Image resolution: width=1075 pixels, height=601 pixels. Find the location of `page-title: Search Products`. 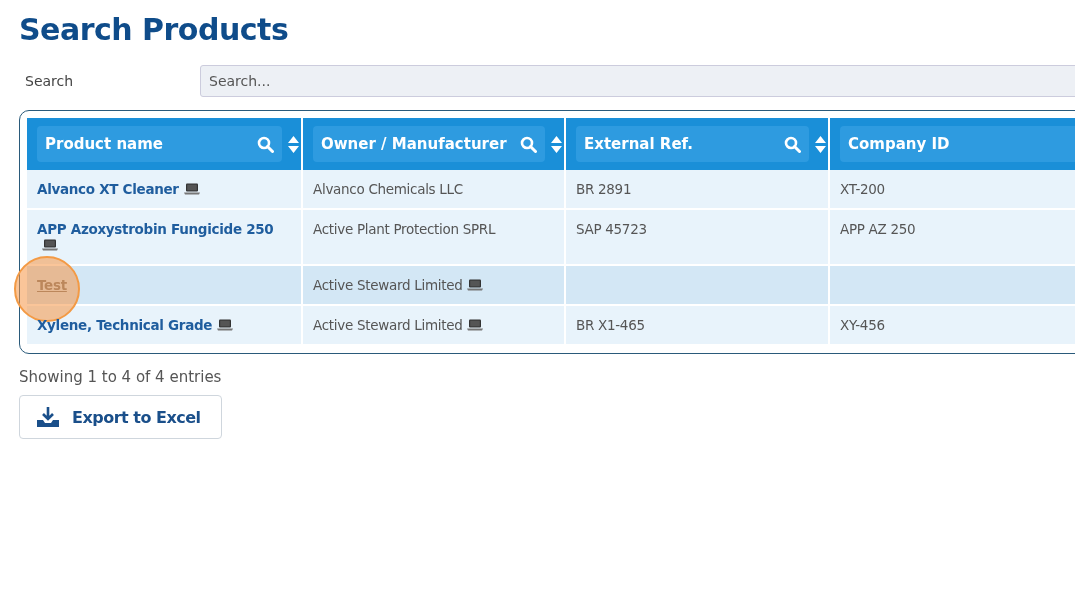

page-title: Search Products is located at coordinates (154, 29).